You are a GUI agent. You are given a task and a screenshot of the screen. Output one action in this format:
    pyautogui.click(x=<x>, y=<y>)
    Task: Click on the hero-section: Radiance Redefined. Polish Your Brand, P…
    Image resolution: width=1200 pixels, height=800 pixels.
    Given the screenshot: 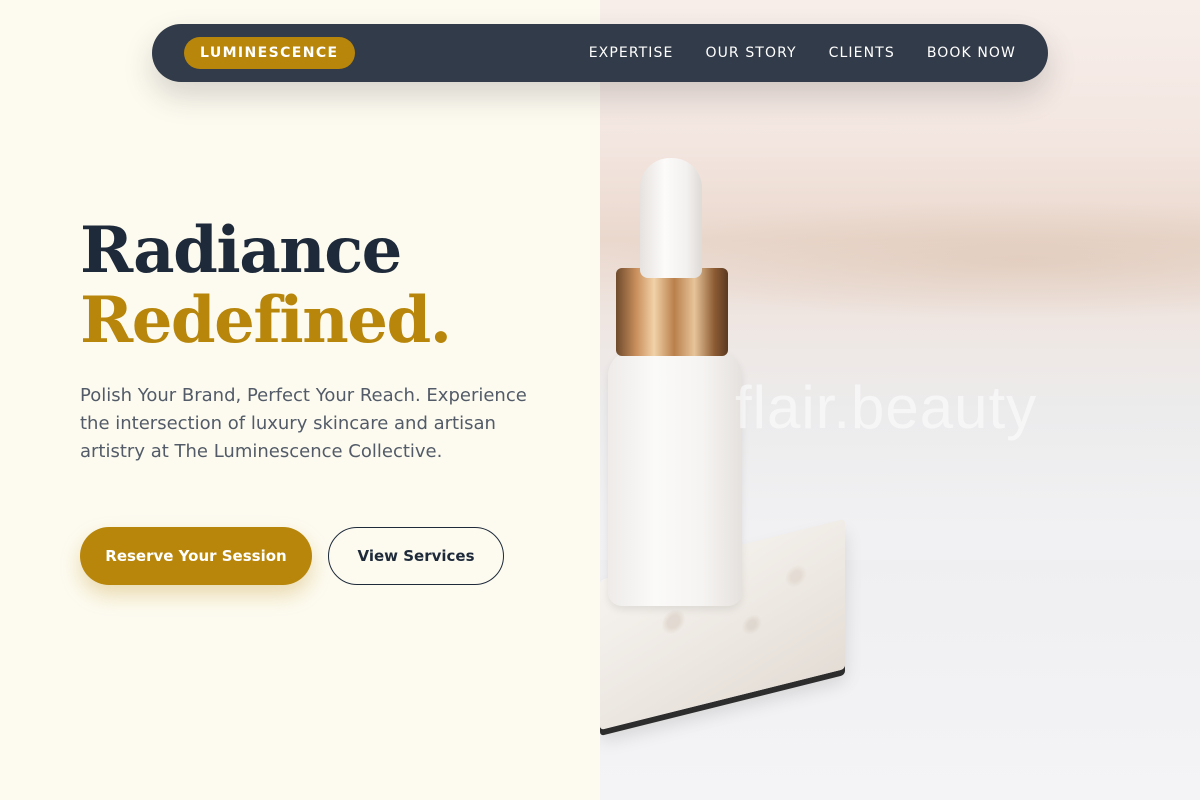 What is the action you would take?
    pyautogui.click(x=320, y=341)
    